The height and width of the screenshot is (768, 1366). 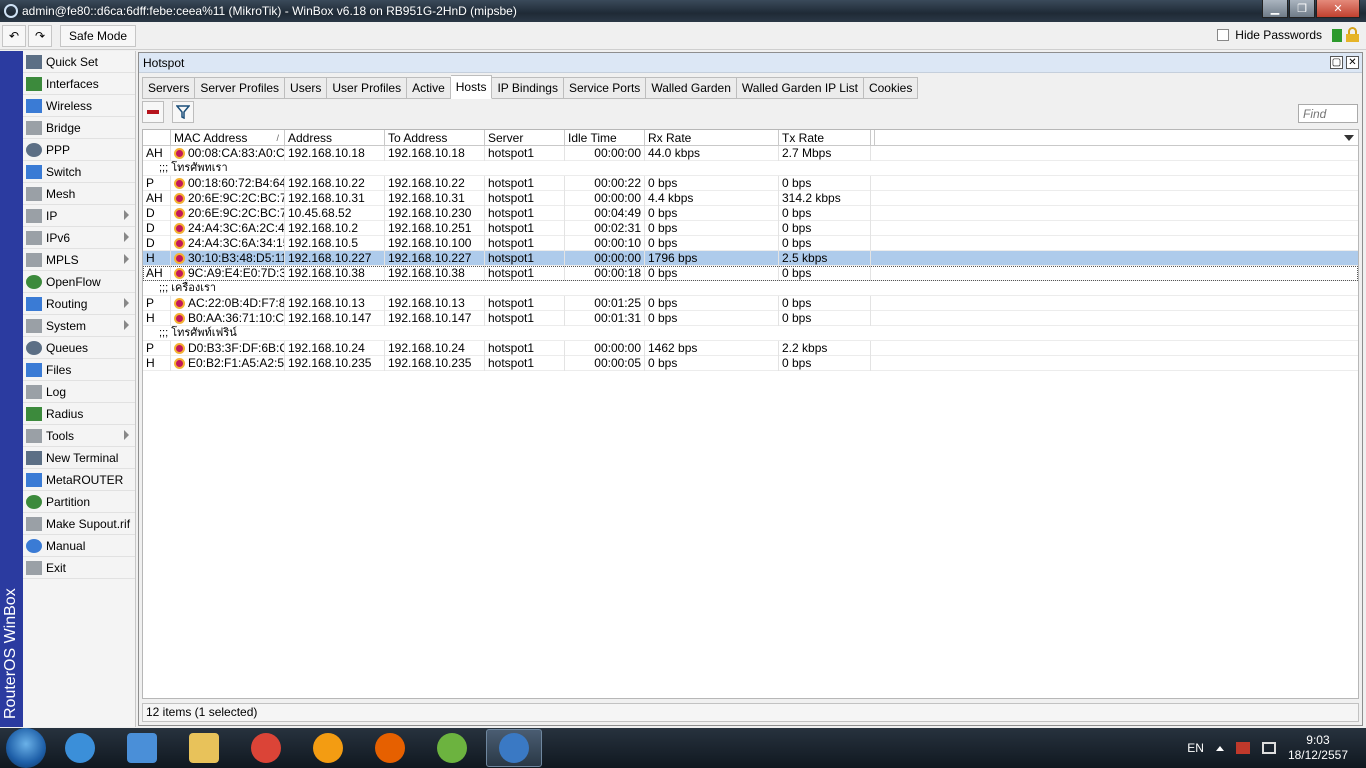 I want to click on sidebar-item-manual: Manual, so click(x=79, y=546).